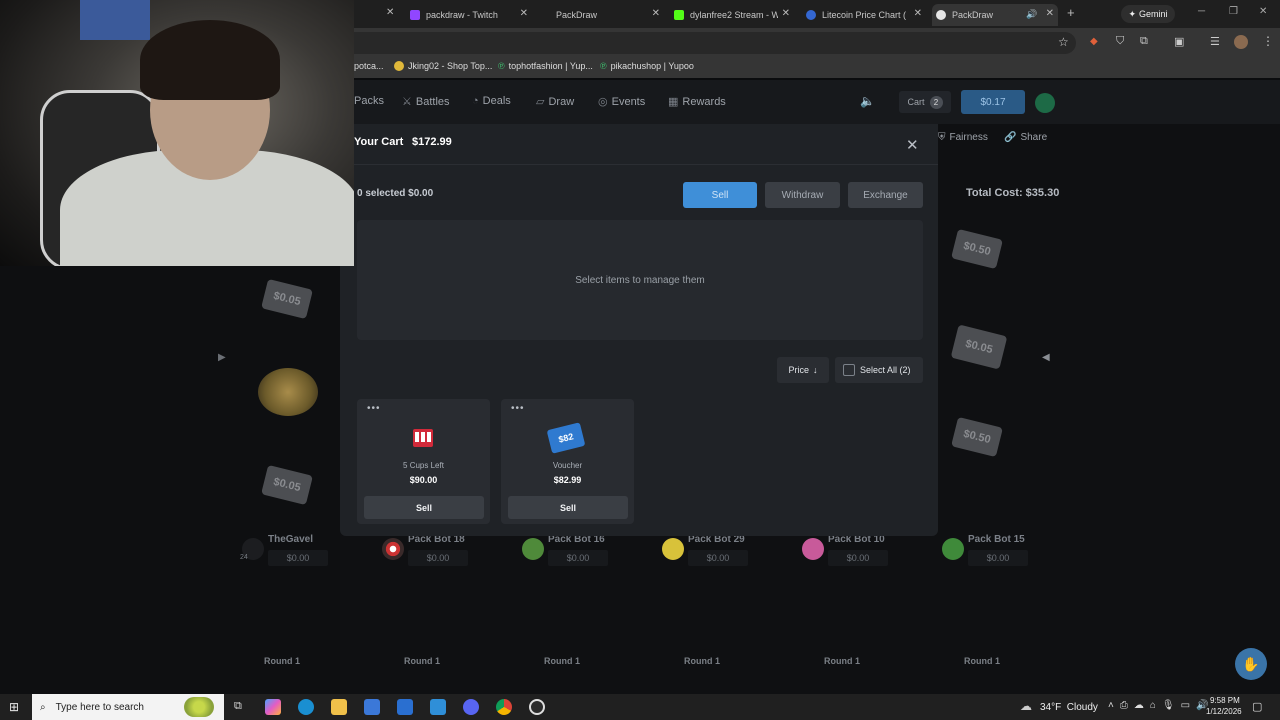 The image size is (1280, 720). Describe the element at coordinates (537, 707) in the screenshot. I see `obs-icon` at that location.